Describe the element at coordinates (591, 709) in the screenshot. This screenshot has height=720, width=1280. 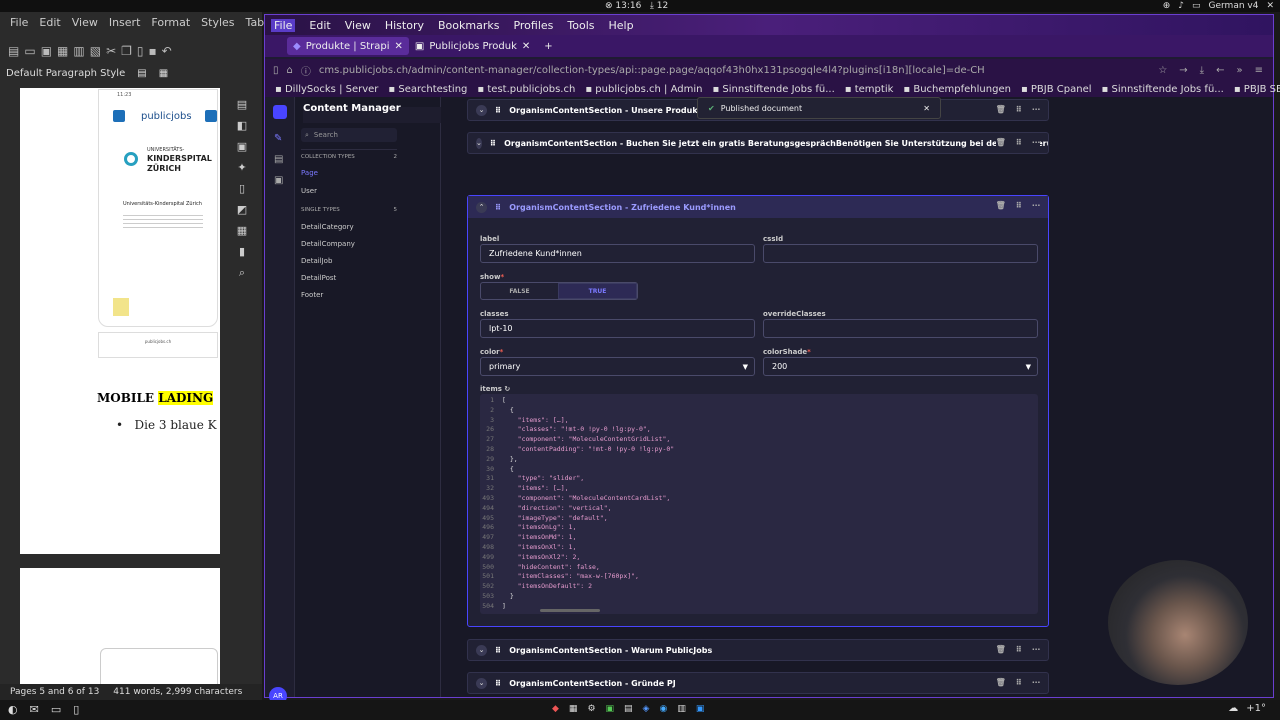
I see `tray-app-3-icon: ⚙` at that location.